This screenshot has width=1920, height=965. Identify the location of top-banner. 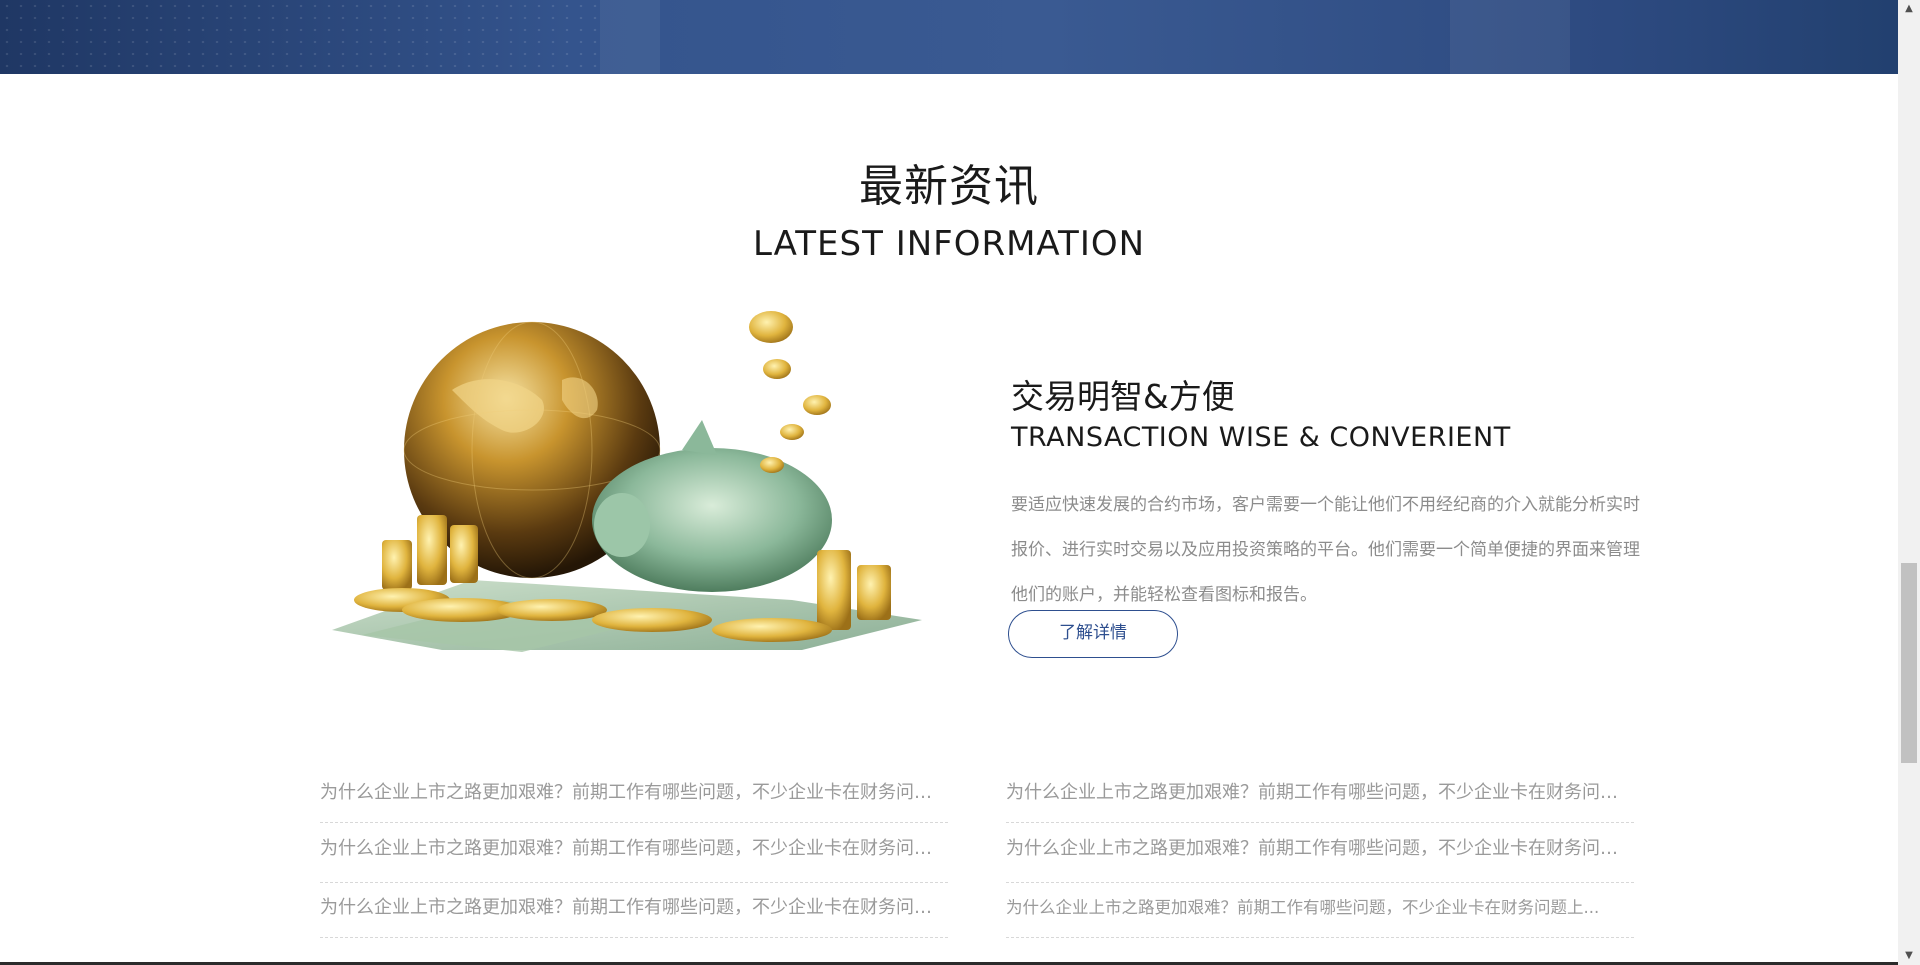
(949, 37).